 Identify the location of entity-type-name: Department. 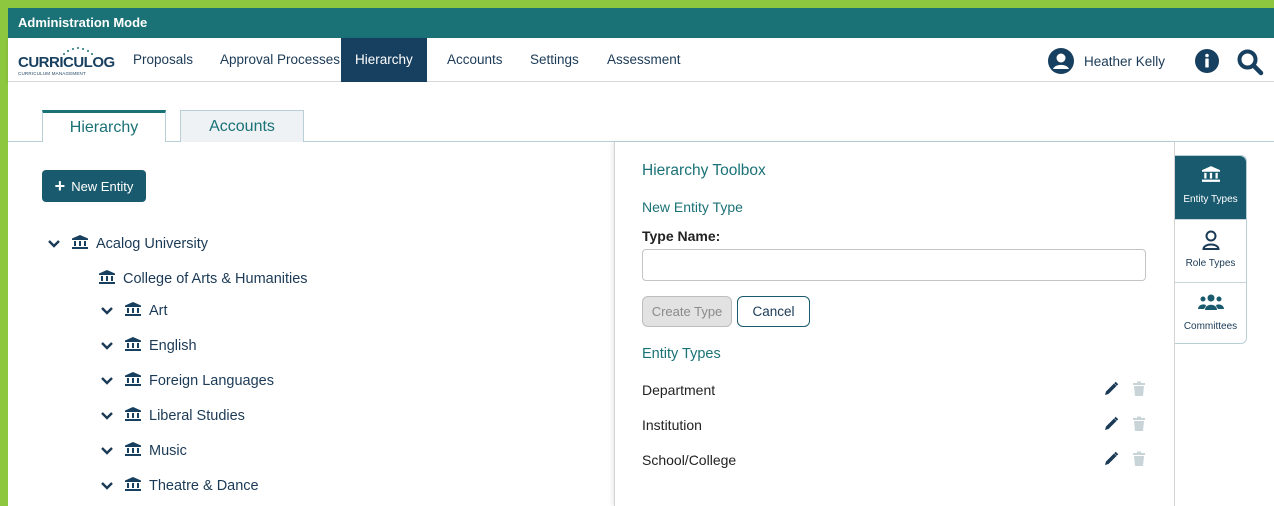
(679, 390).